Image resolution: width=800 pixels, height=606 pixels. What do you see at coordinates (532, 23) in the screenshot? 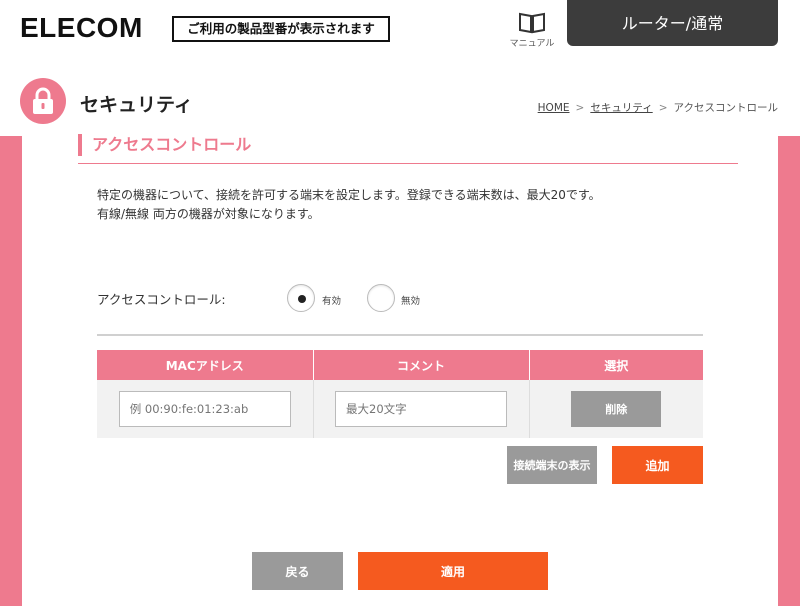
I see `book-icon` at bounding box center [532, 23].